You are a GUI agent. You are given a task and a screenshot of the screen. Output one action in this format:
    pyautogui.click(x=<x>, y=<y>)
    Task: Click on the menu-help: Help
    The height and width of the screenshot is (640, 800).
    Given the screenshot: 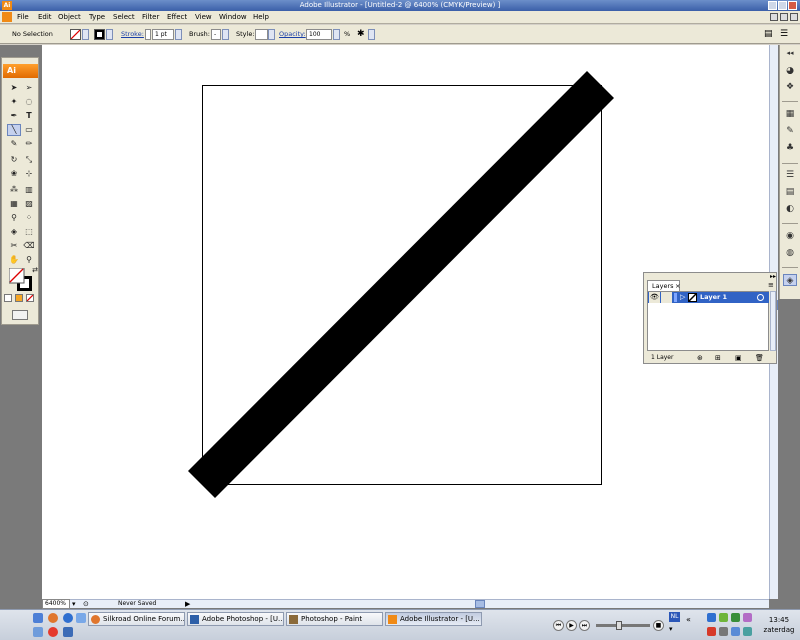 What is the action you would take?
    pyautogui.click(x=261, y=17)
    